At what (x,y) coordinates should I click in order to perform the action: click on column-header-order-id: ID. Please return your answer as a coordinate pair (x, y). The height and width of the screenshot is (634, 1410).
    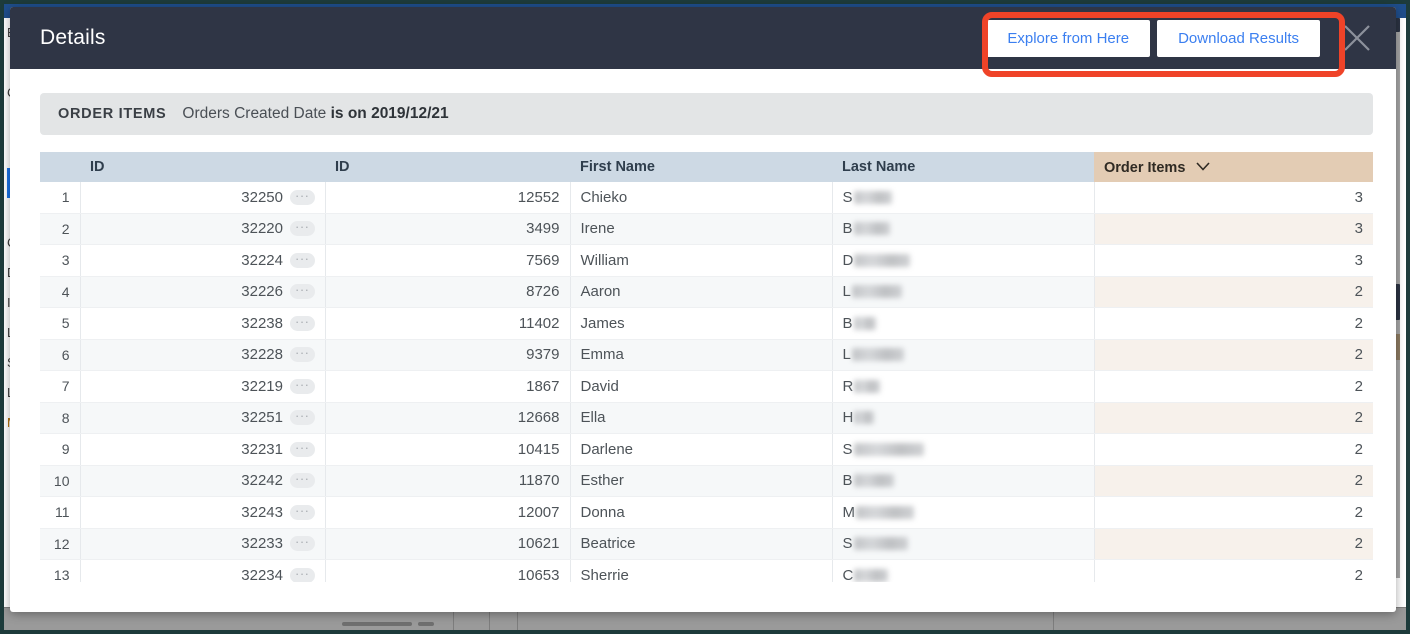
    Looking at the image, I should click on (202, 167).